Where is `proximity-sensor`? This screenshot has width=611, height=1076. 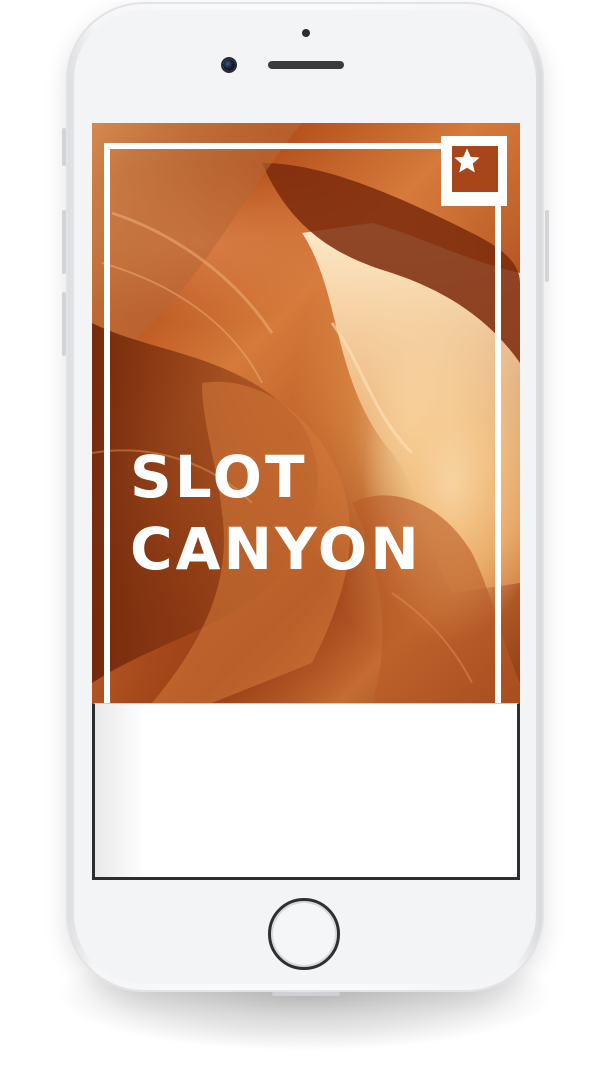
proximity-sensor is located at coordinates (306, 33).